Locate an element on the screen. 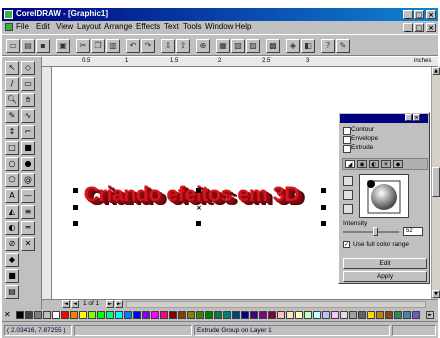  menu-window: Window is located at coordinates (219, 26).